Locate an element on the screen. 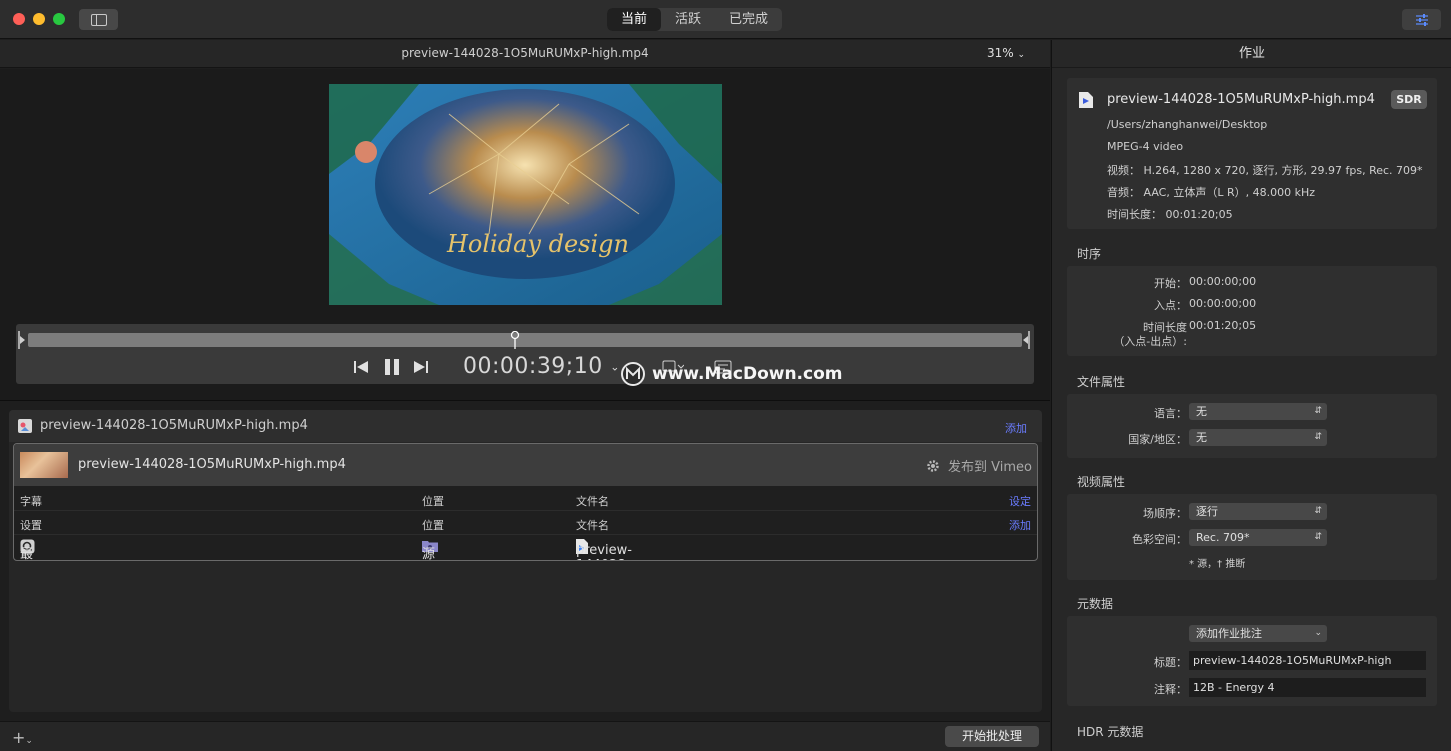  language-popup: 无 ⇵ is located at coordinates (1258, 411).